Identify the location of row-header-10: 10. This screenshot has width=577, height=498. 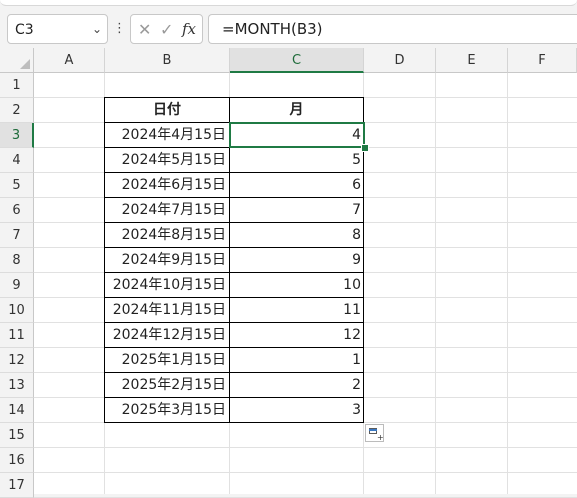
(17, 310).